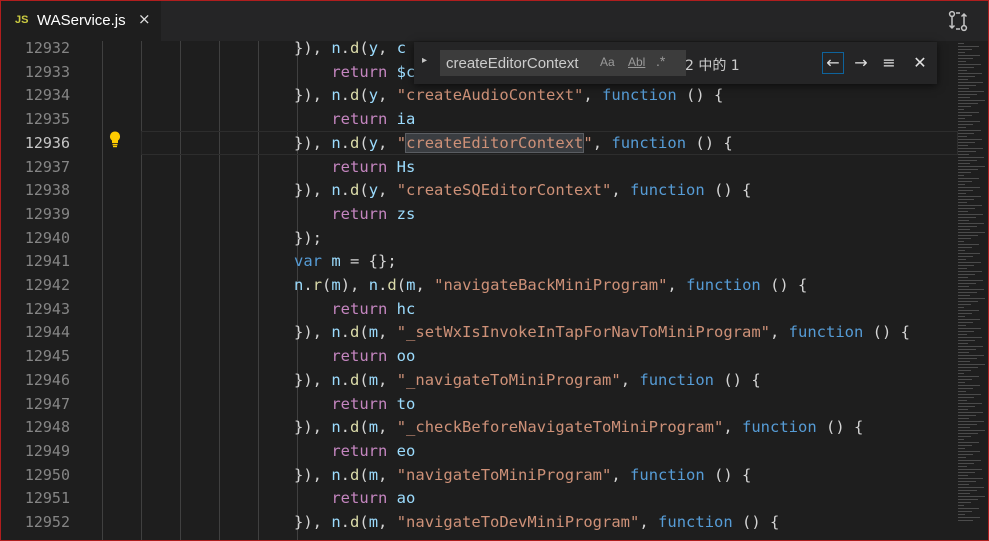  What do you see at coordinates (47, 213) in the screenshot?
I see `line-number: 12939` at bounding box center [47, 213].